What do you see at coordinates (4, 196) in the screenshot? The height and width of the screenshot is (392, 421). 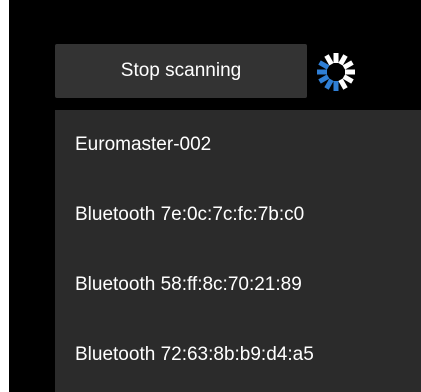 I see `window-edge` at bounding box center [4, 196].